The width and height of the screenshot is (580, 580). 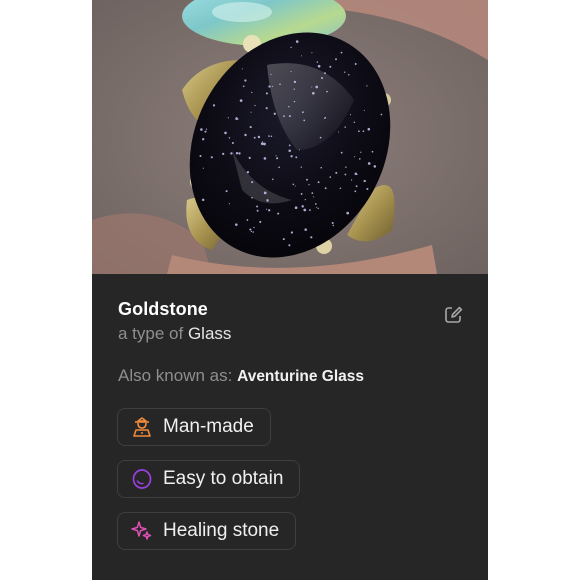 What do you see at coordinates (142, 531) in the screenshot?
I see `sparkle-icon` at bounding box center [142, 531].